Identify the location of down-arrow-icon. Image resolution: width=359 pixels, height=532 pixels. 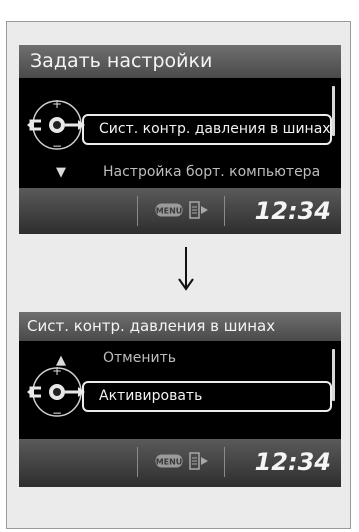
(186, 269).